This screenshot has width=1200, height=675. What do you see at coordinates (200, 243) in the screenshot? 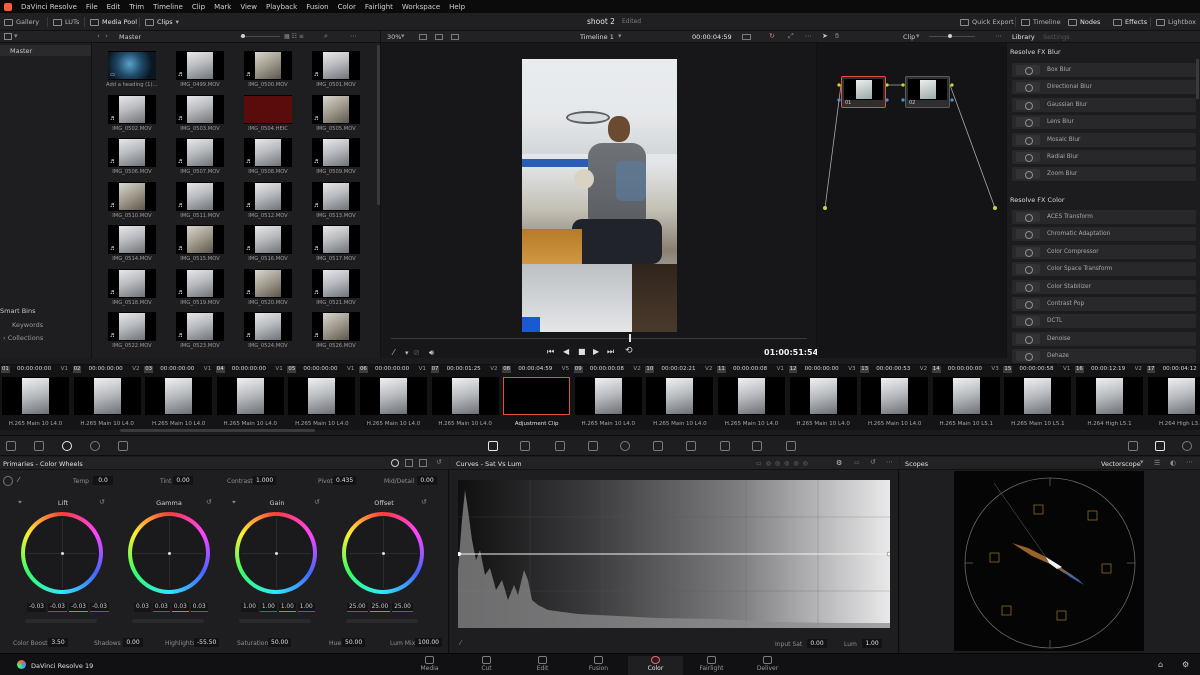
I see `media-pool-clip: ♬ IMG_0515.MOV` at bounding box center [200, 243].